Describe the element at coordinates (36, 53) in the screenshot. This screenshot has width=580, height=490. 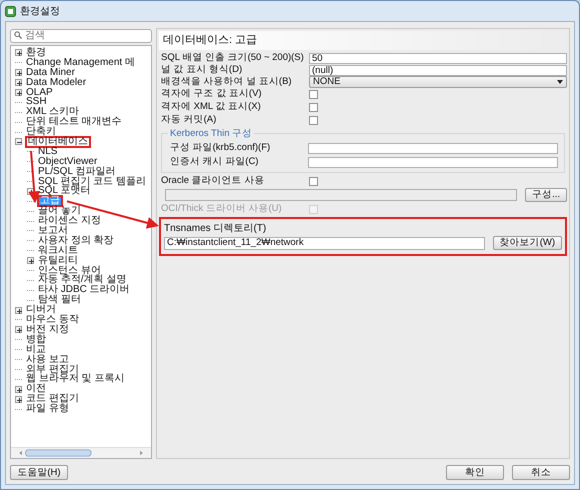
I see `tree-item: 환경` at that location.